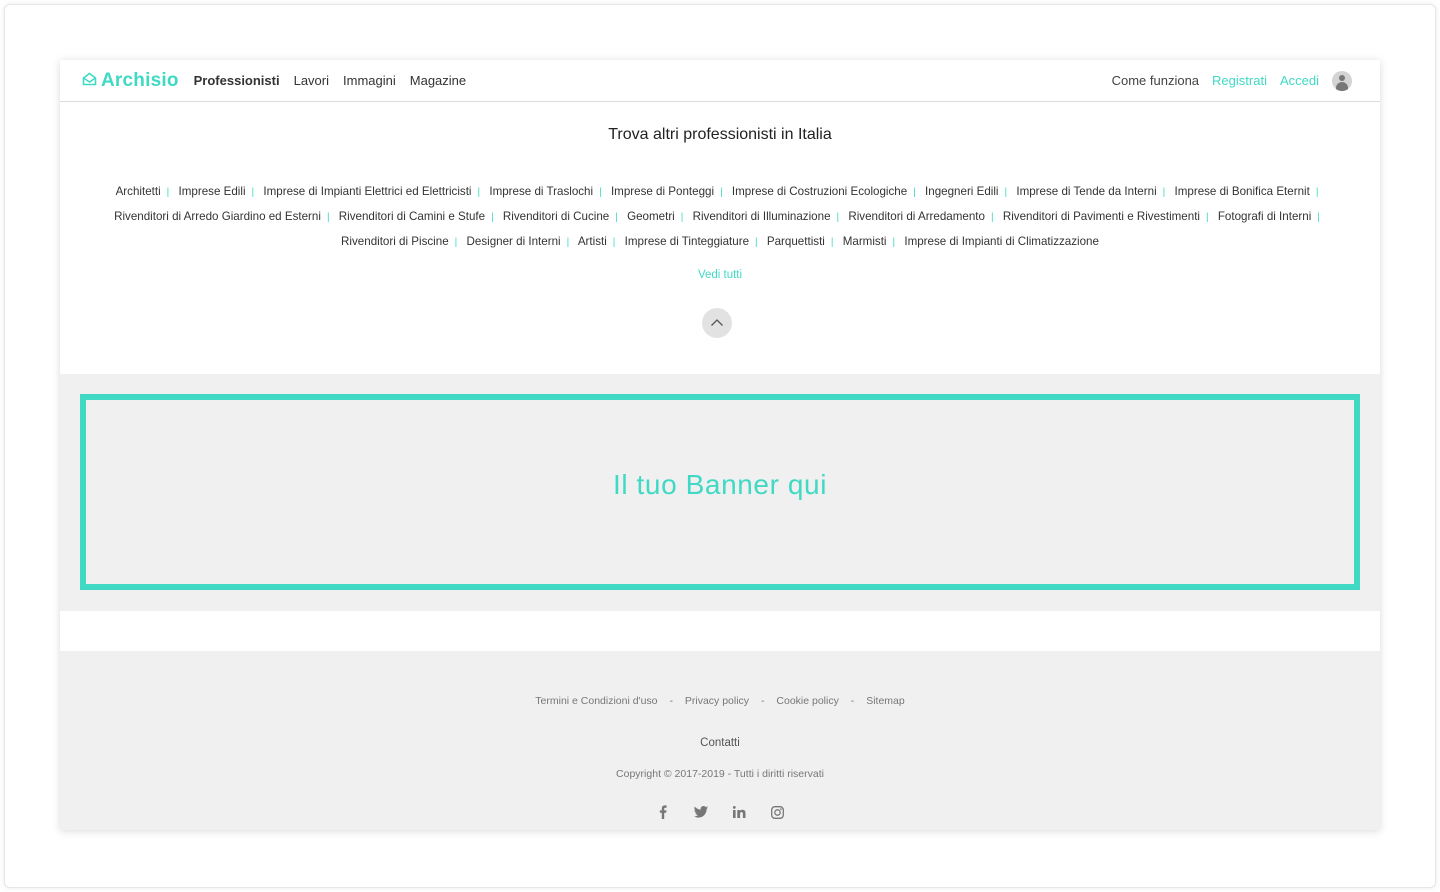  What do you see at coordinates (720, 484) in the screenshot?
I see `banner-text: Il tuo Banner qui` at bounding box center [720, 484].